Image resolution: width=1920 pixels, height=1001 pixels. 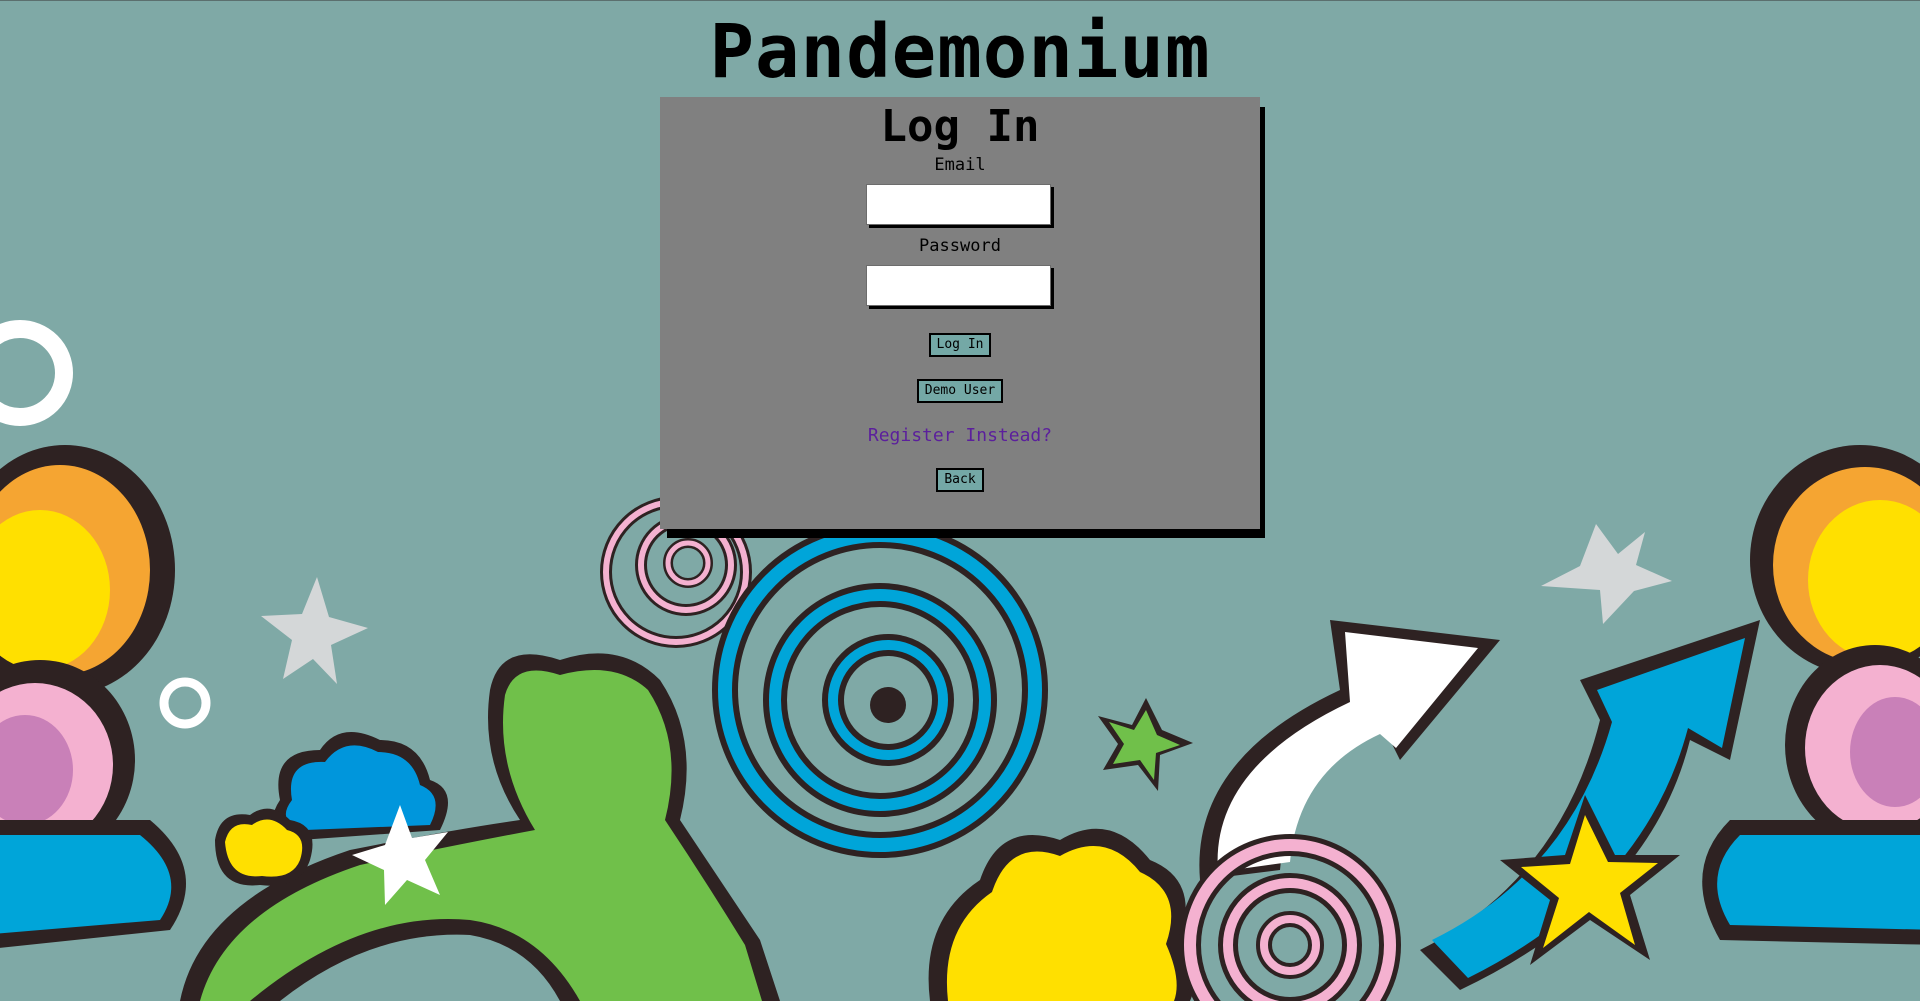 What do you see at coordinates (960, 165) in the screenshot?
I see `email-label: Email` at bounding box center [960, 165].